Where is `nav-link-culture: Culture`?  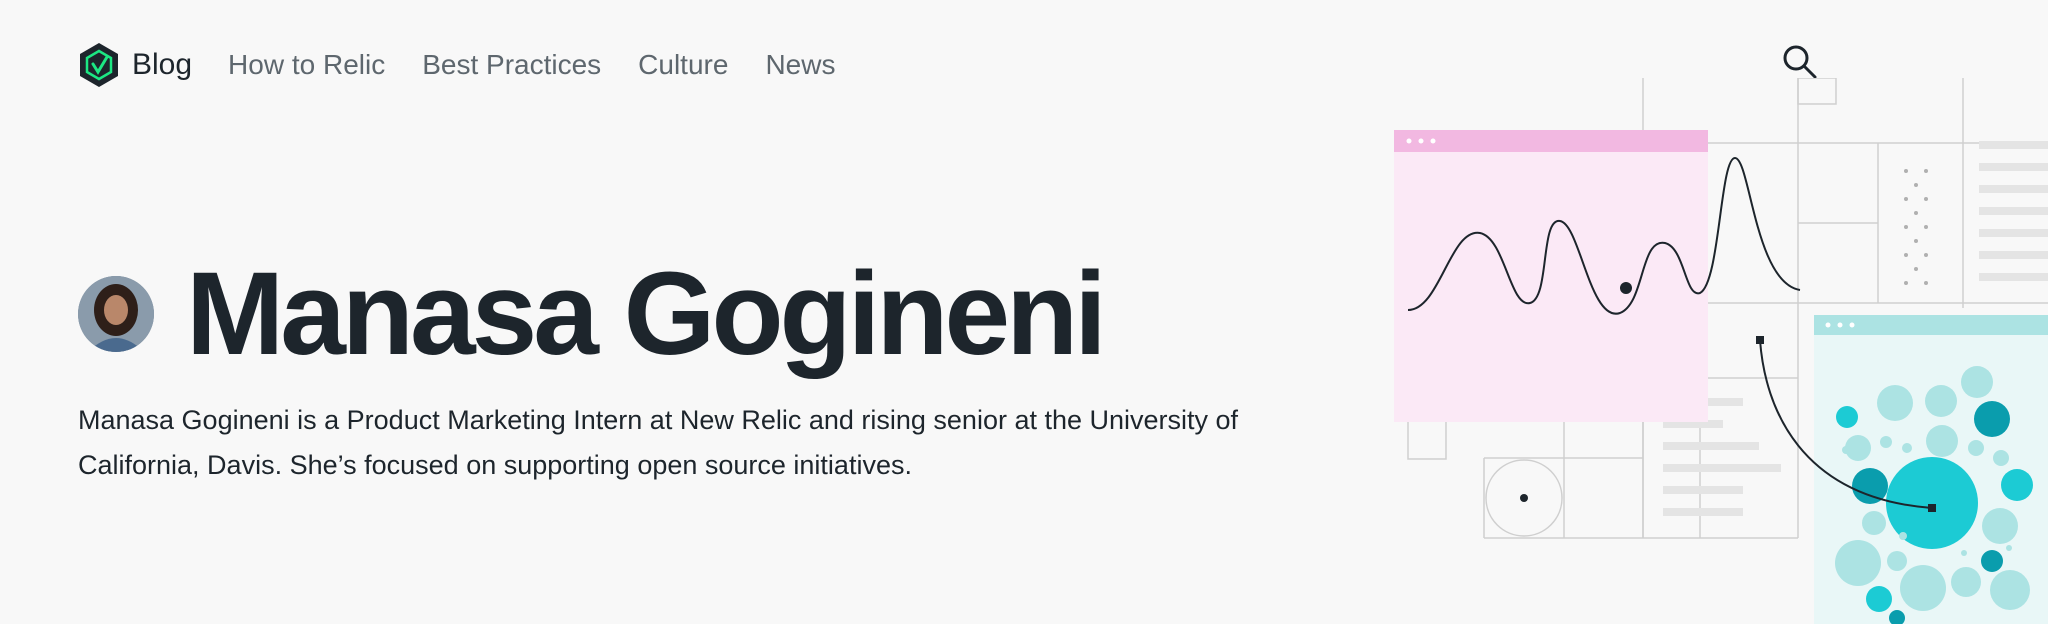 nav-link-culture: Culture is located at coordinates (683, 65).